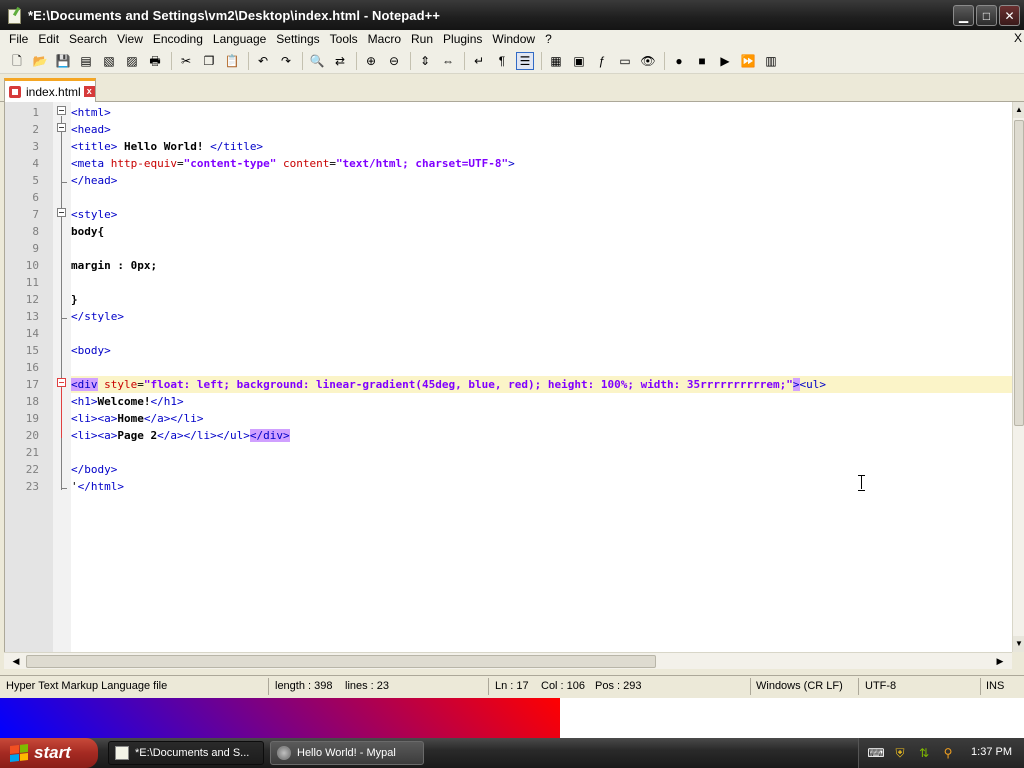  What do you see at coordinates (422, 39) in the screenshot?
I see `menu-run: Run` at bounding box center [422, 39].